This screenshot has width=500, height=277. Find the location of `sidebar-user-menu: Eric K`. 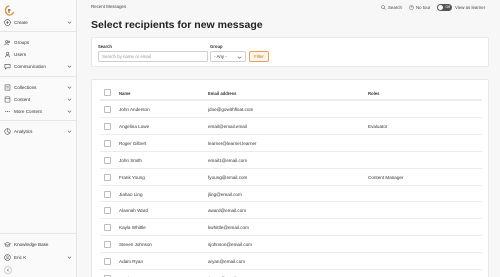

sidebar-user-menu: Eric K is located at coordinates (38, 257).